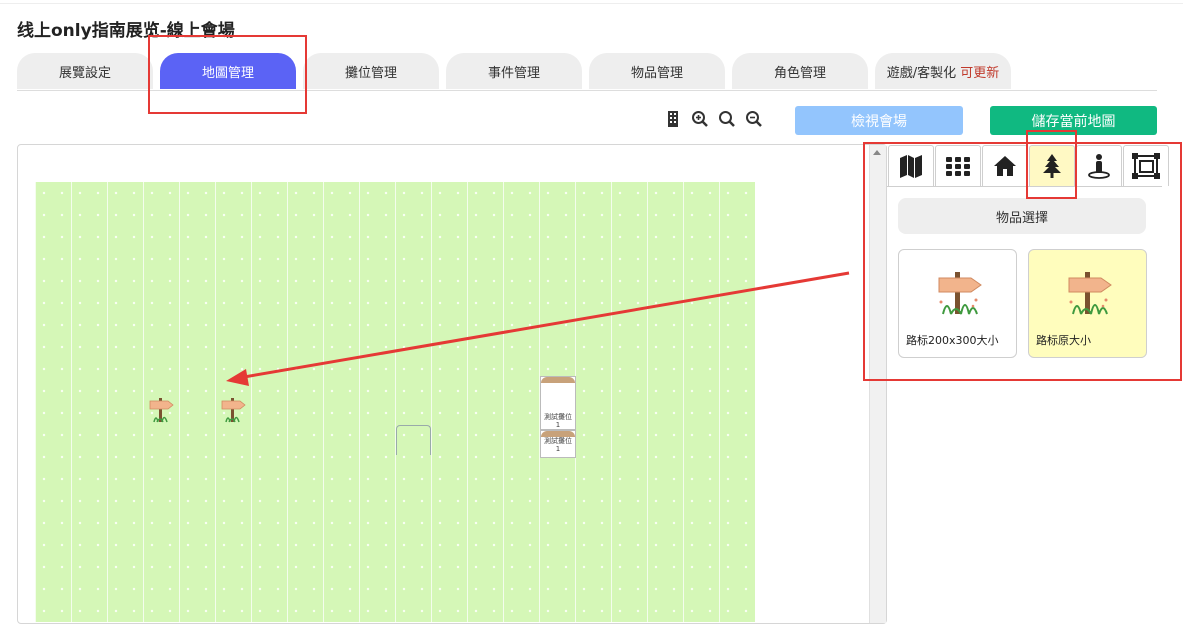 The image size is (1183, 624). Describe the element at coordinates (538, 328) in the screenshot. I see `annotation-arrow-icon` at that location.